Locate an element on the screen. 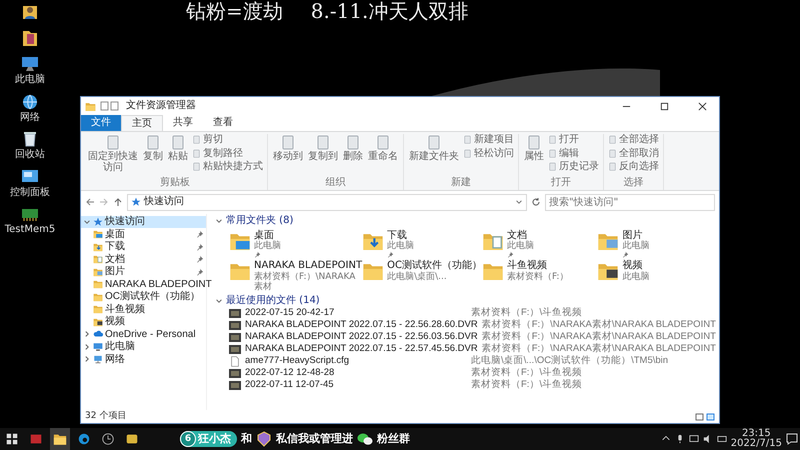  folder-name: 视频 is located at coordinates (636, 266).